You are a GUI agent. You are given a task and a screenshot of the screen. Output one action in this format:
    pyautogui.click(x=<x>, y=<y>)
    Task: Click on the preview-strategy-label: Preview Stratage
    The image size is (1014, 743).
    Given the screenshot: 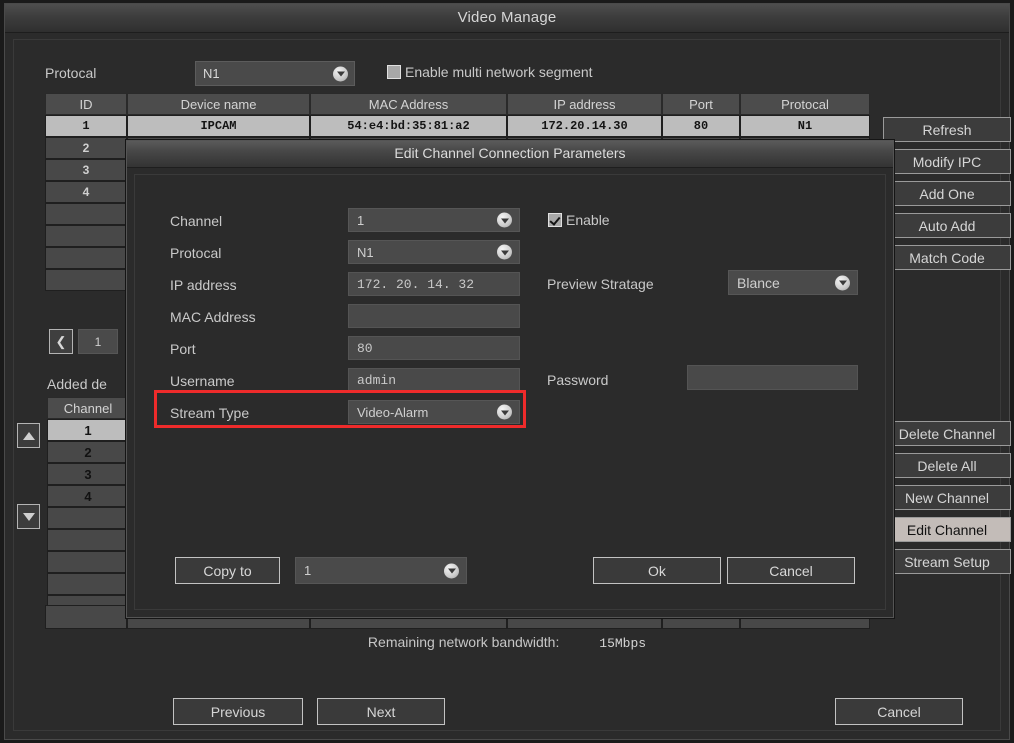 What is the action you would take?
    pyautogui.click(x=600, y=284)
    